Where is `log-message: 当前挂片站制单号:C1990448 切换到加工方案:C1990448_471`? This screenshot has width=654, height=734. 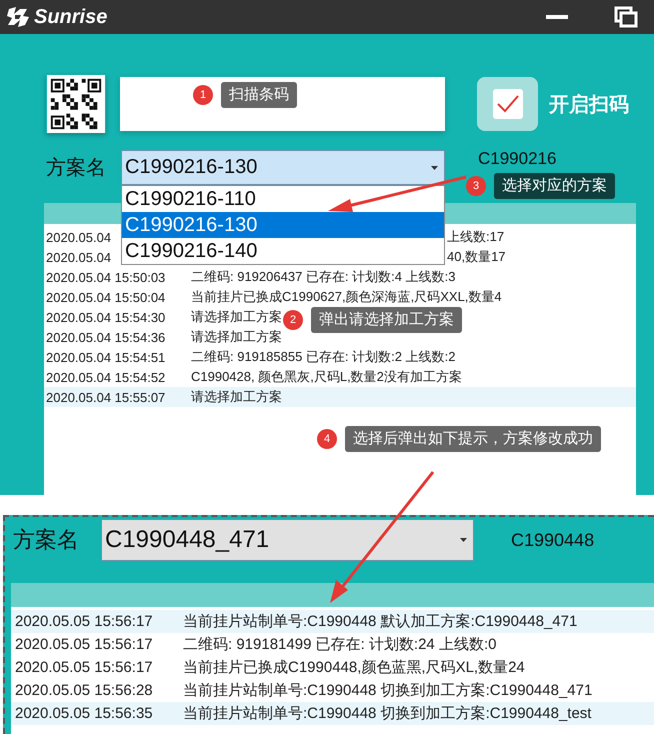 log-message: 当前挂片站制单号:C1990448 切换到加工方案:C1990448_471 is located at coordinates (387, 690).